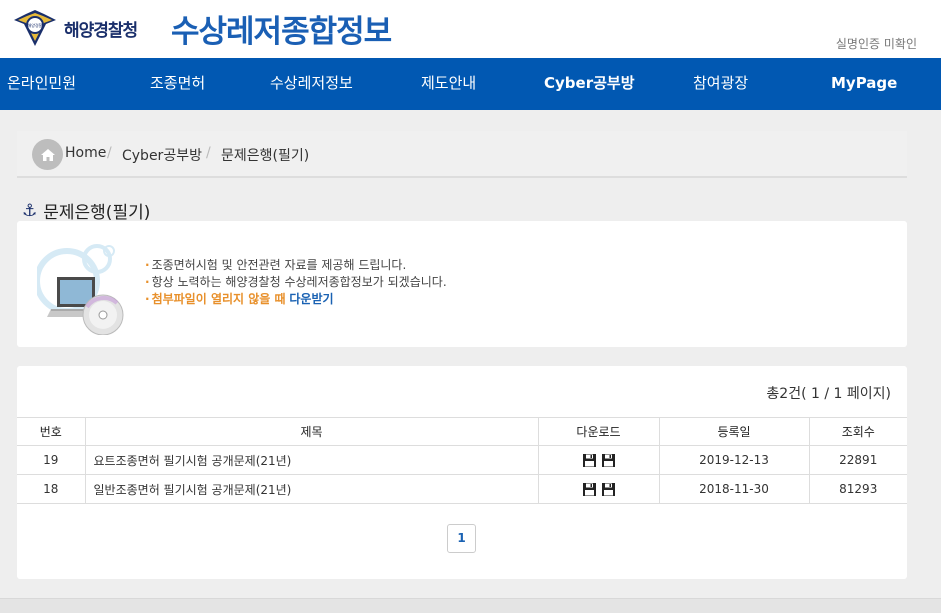  Describe the element at coordinates (177, 84) in the screenshot. I see `nav-item-license: 조종면허` at that location.